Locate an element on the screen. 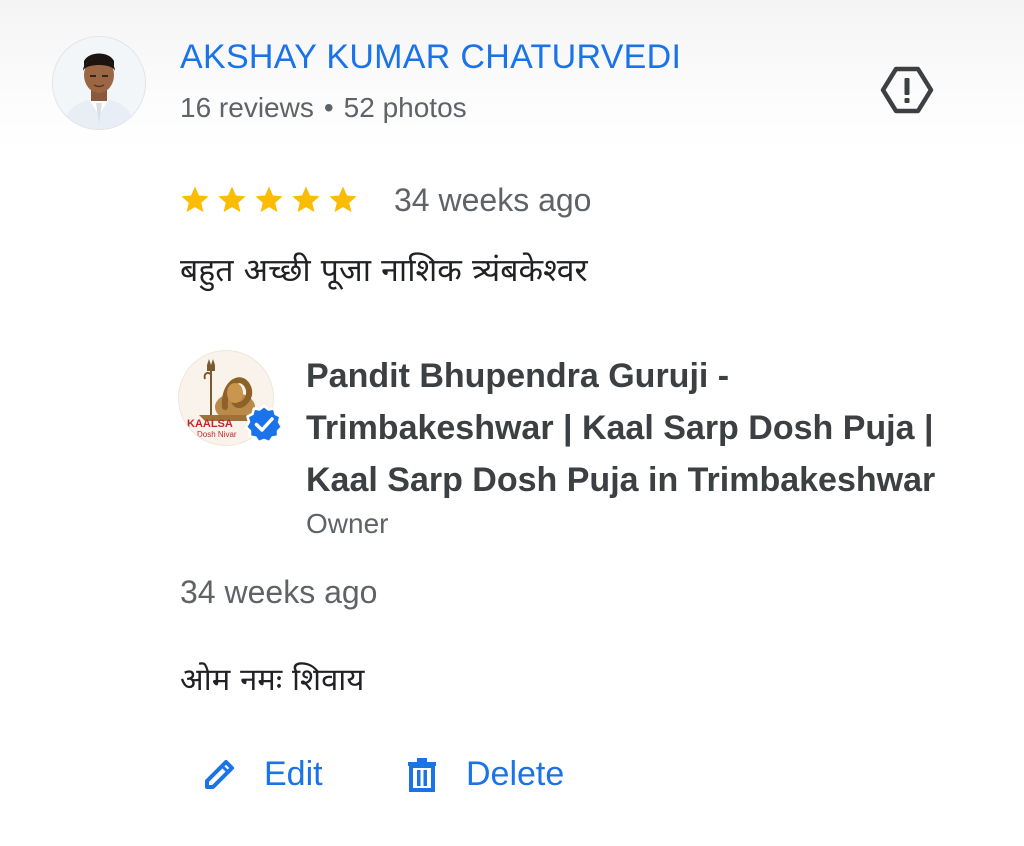 Image resolution: width=1024 pixels, height=846 pixels. review-time: 34 weeks ago is located at coordinates (493, 199).